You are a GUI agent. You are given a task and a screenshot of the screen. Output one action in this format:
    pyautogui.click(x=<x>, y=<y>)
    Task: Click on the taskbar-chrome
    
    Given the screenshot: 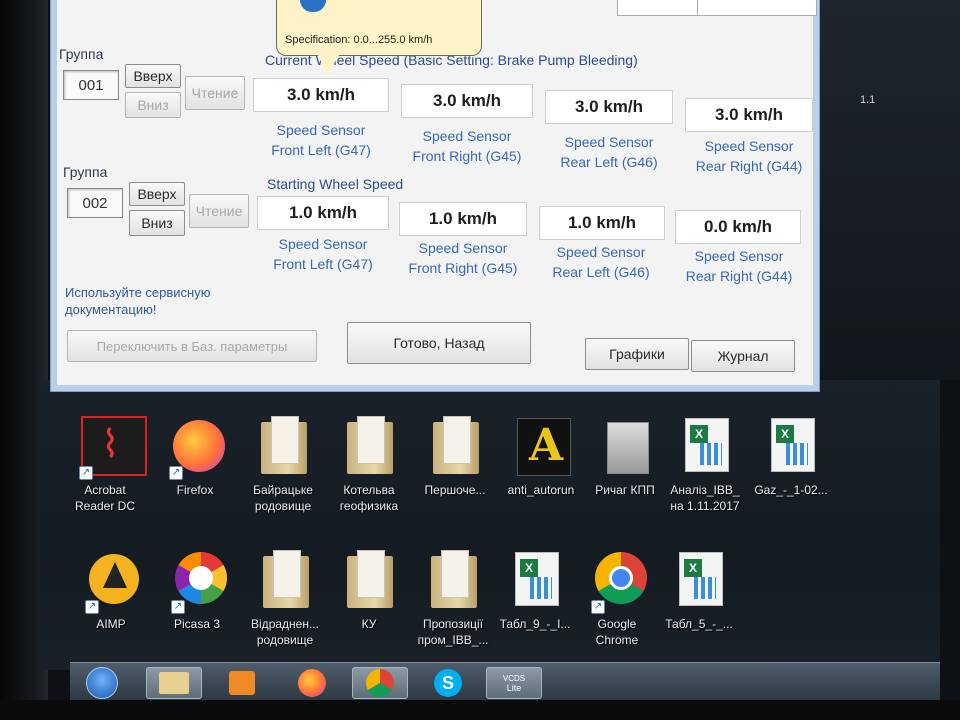 What is the action you would take?
    pyautogui.click(x=380, y=683)
    